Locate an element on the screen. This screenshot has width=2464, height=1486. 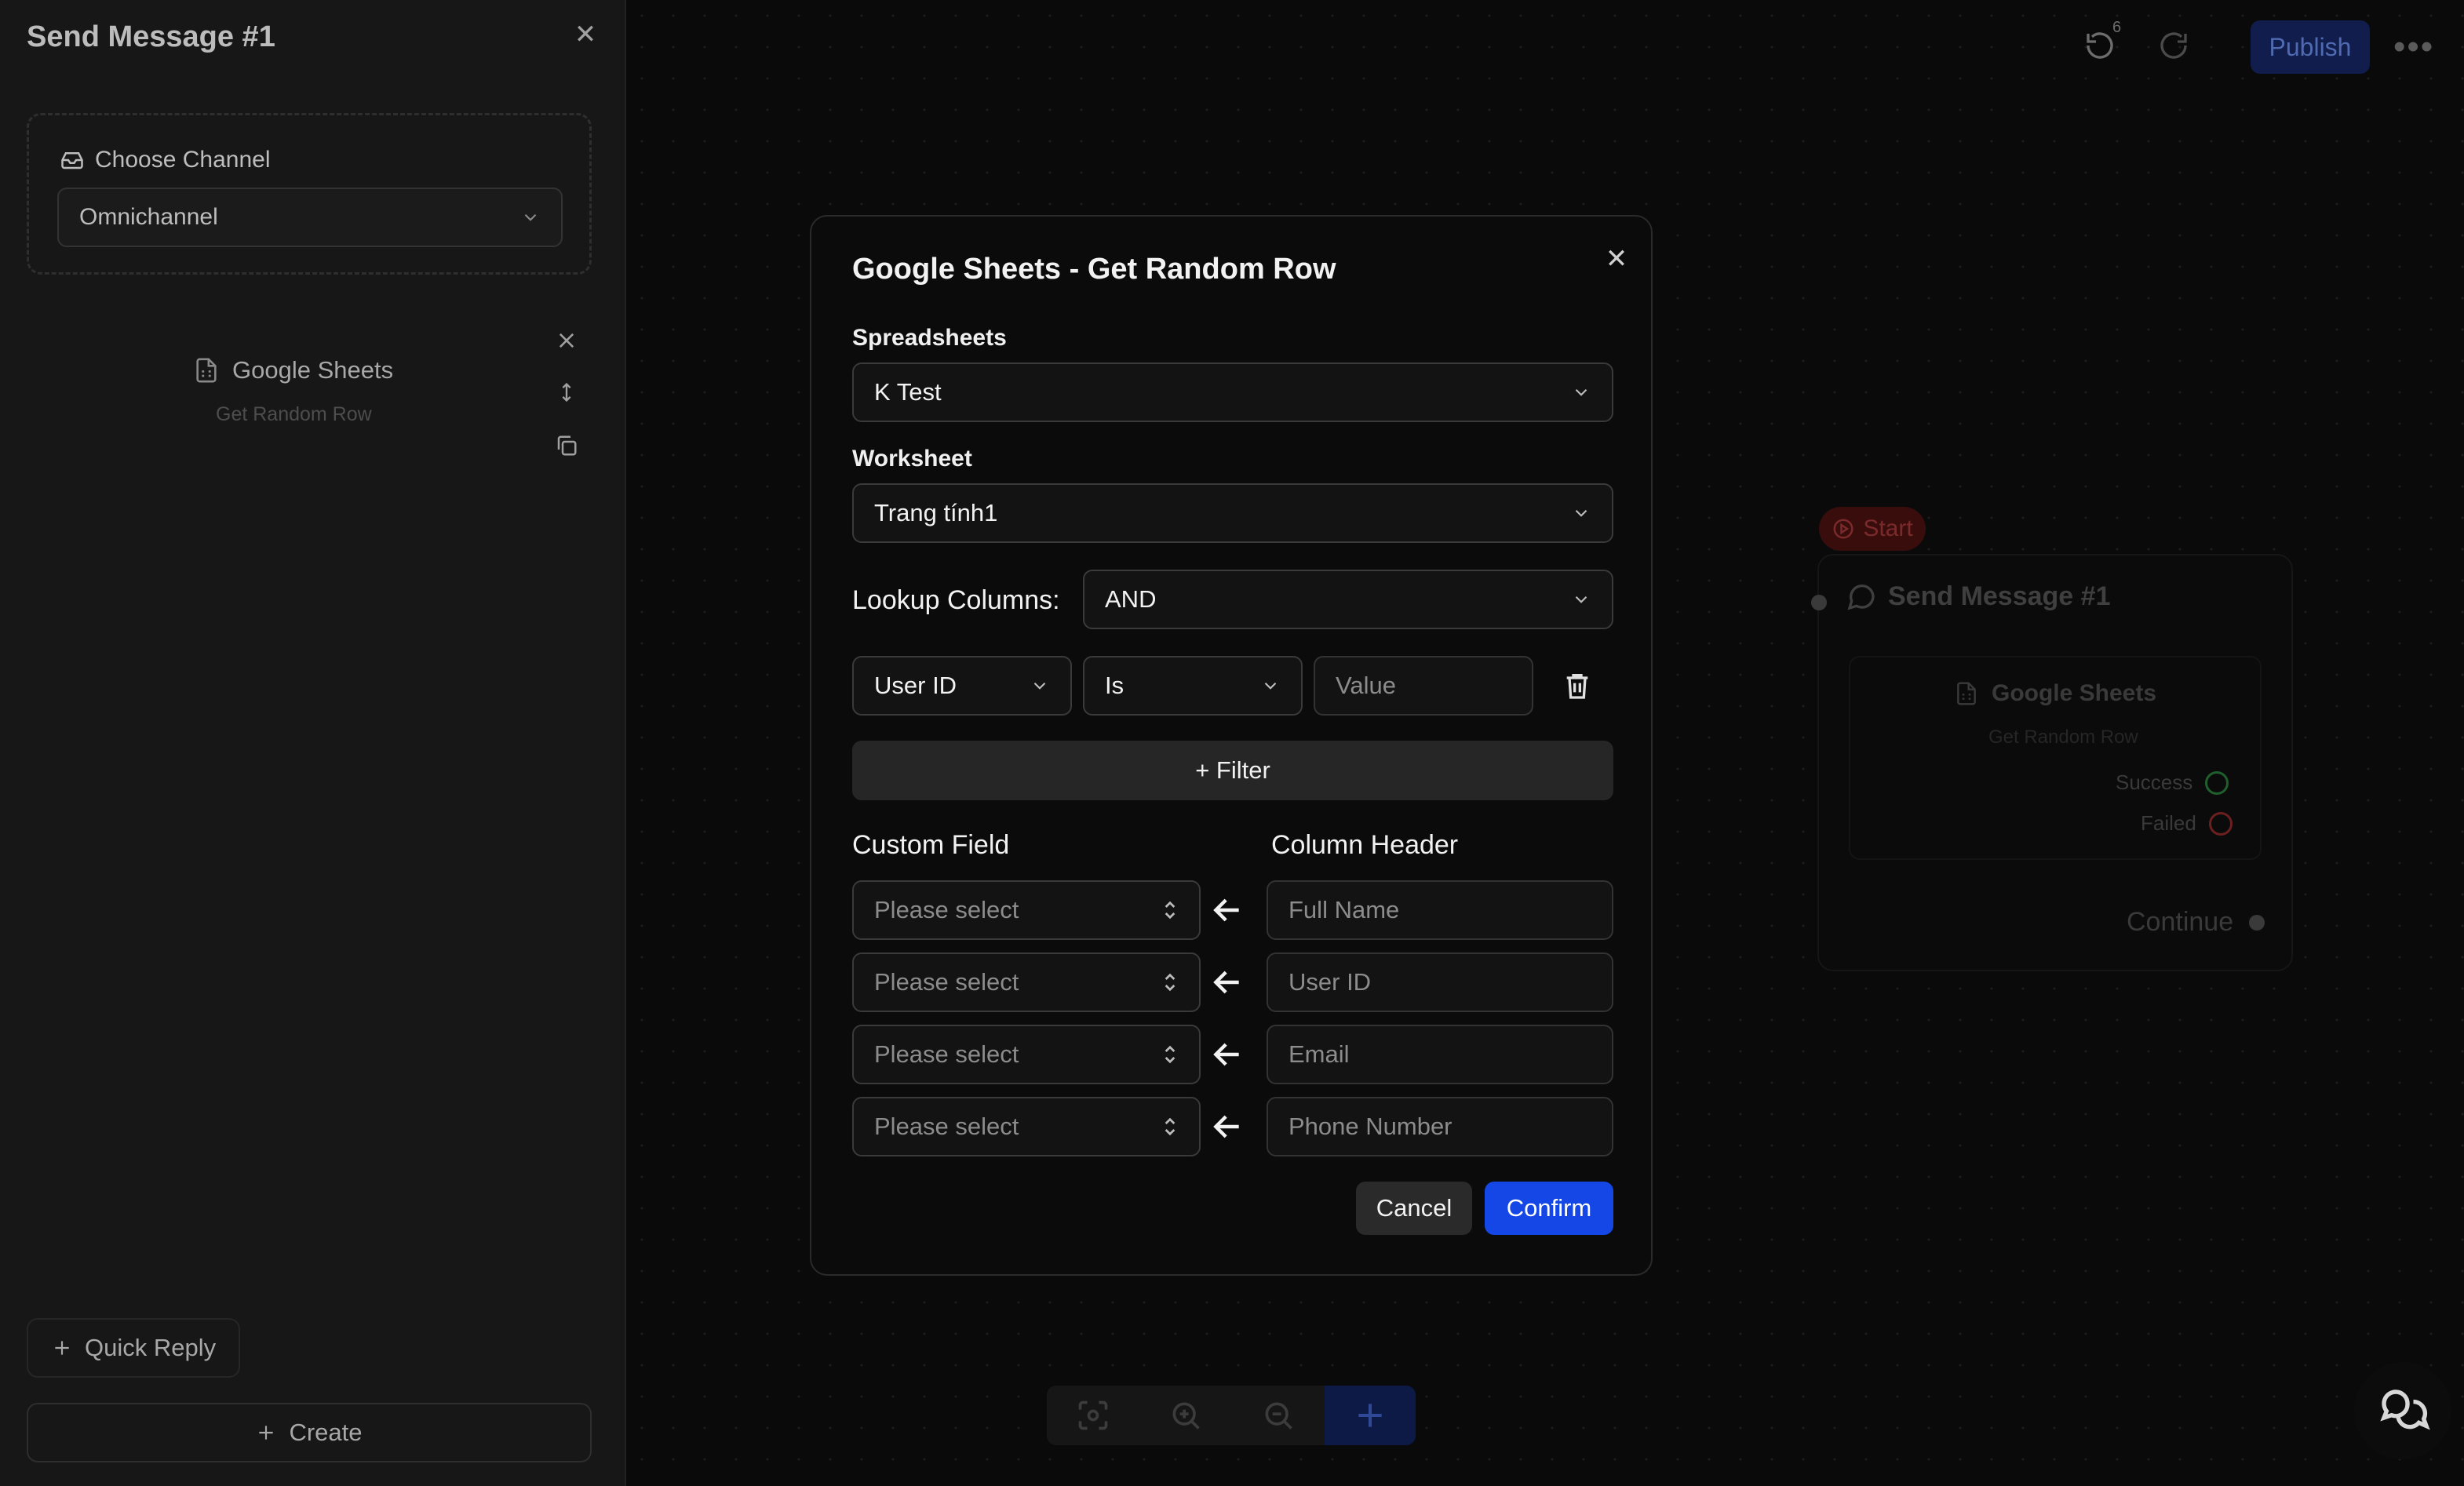
spreadsheet-select: K Test is located at coordinates (1232, 392).